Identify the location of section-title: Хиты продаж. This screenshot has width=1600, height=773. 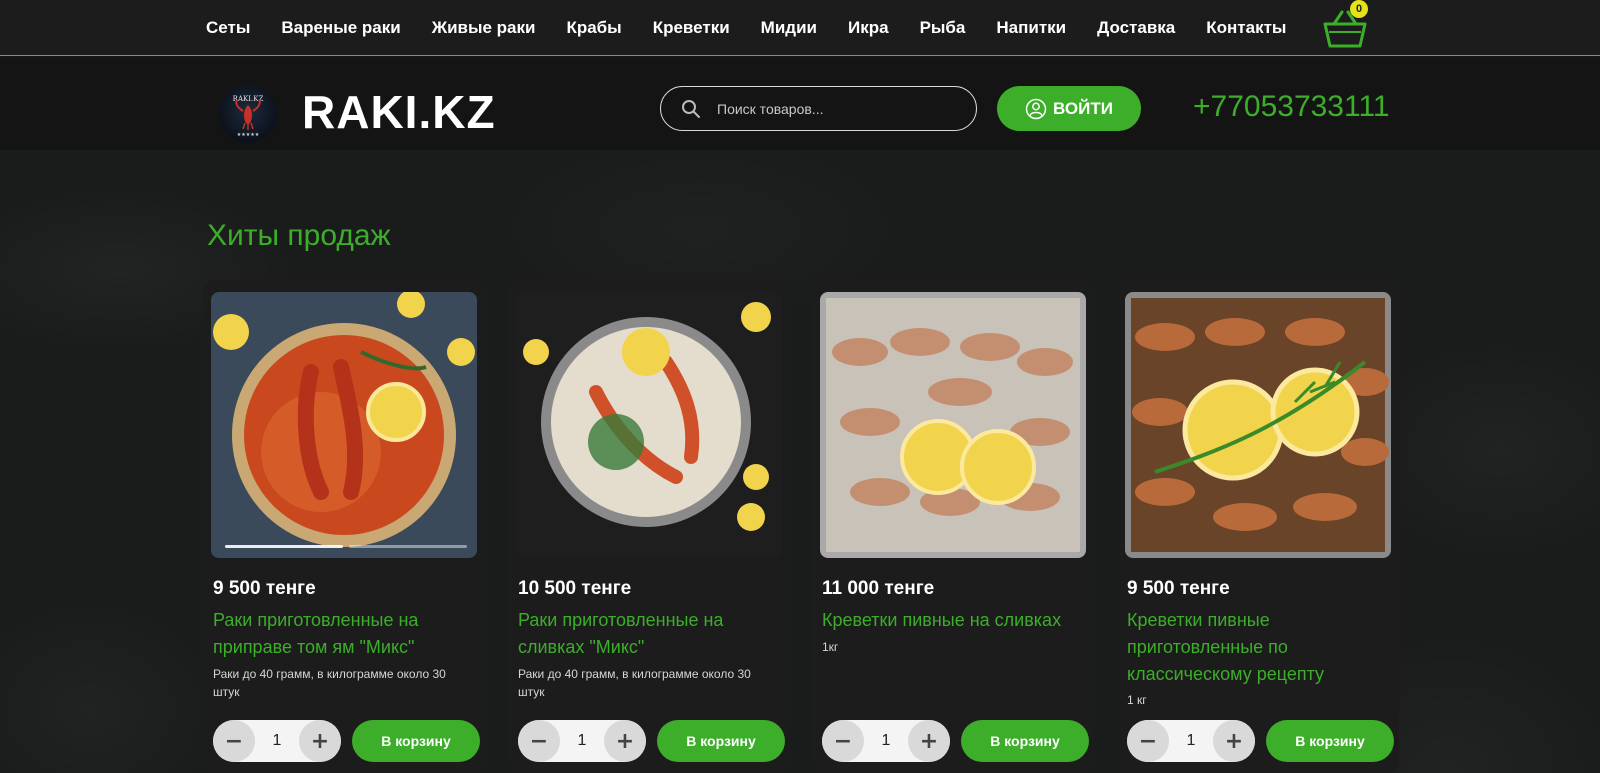
(299, 235).